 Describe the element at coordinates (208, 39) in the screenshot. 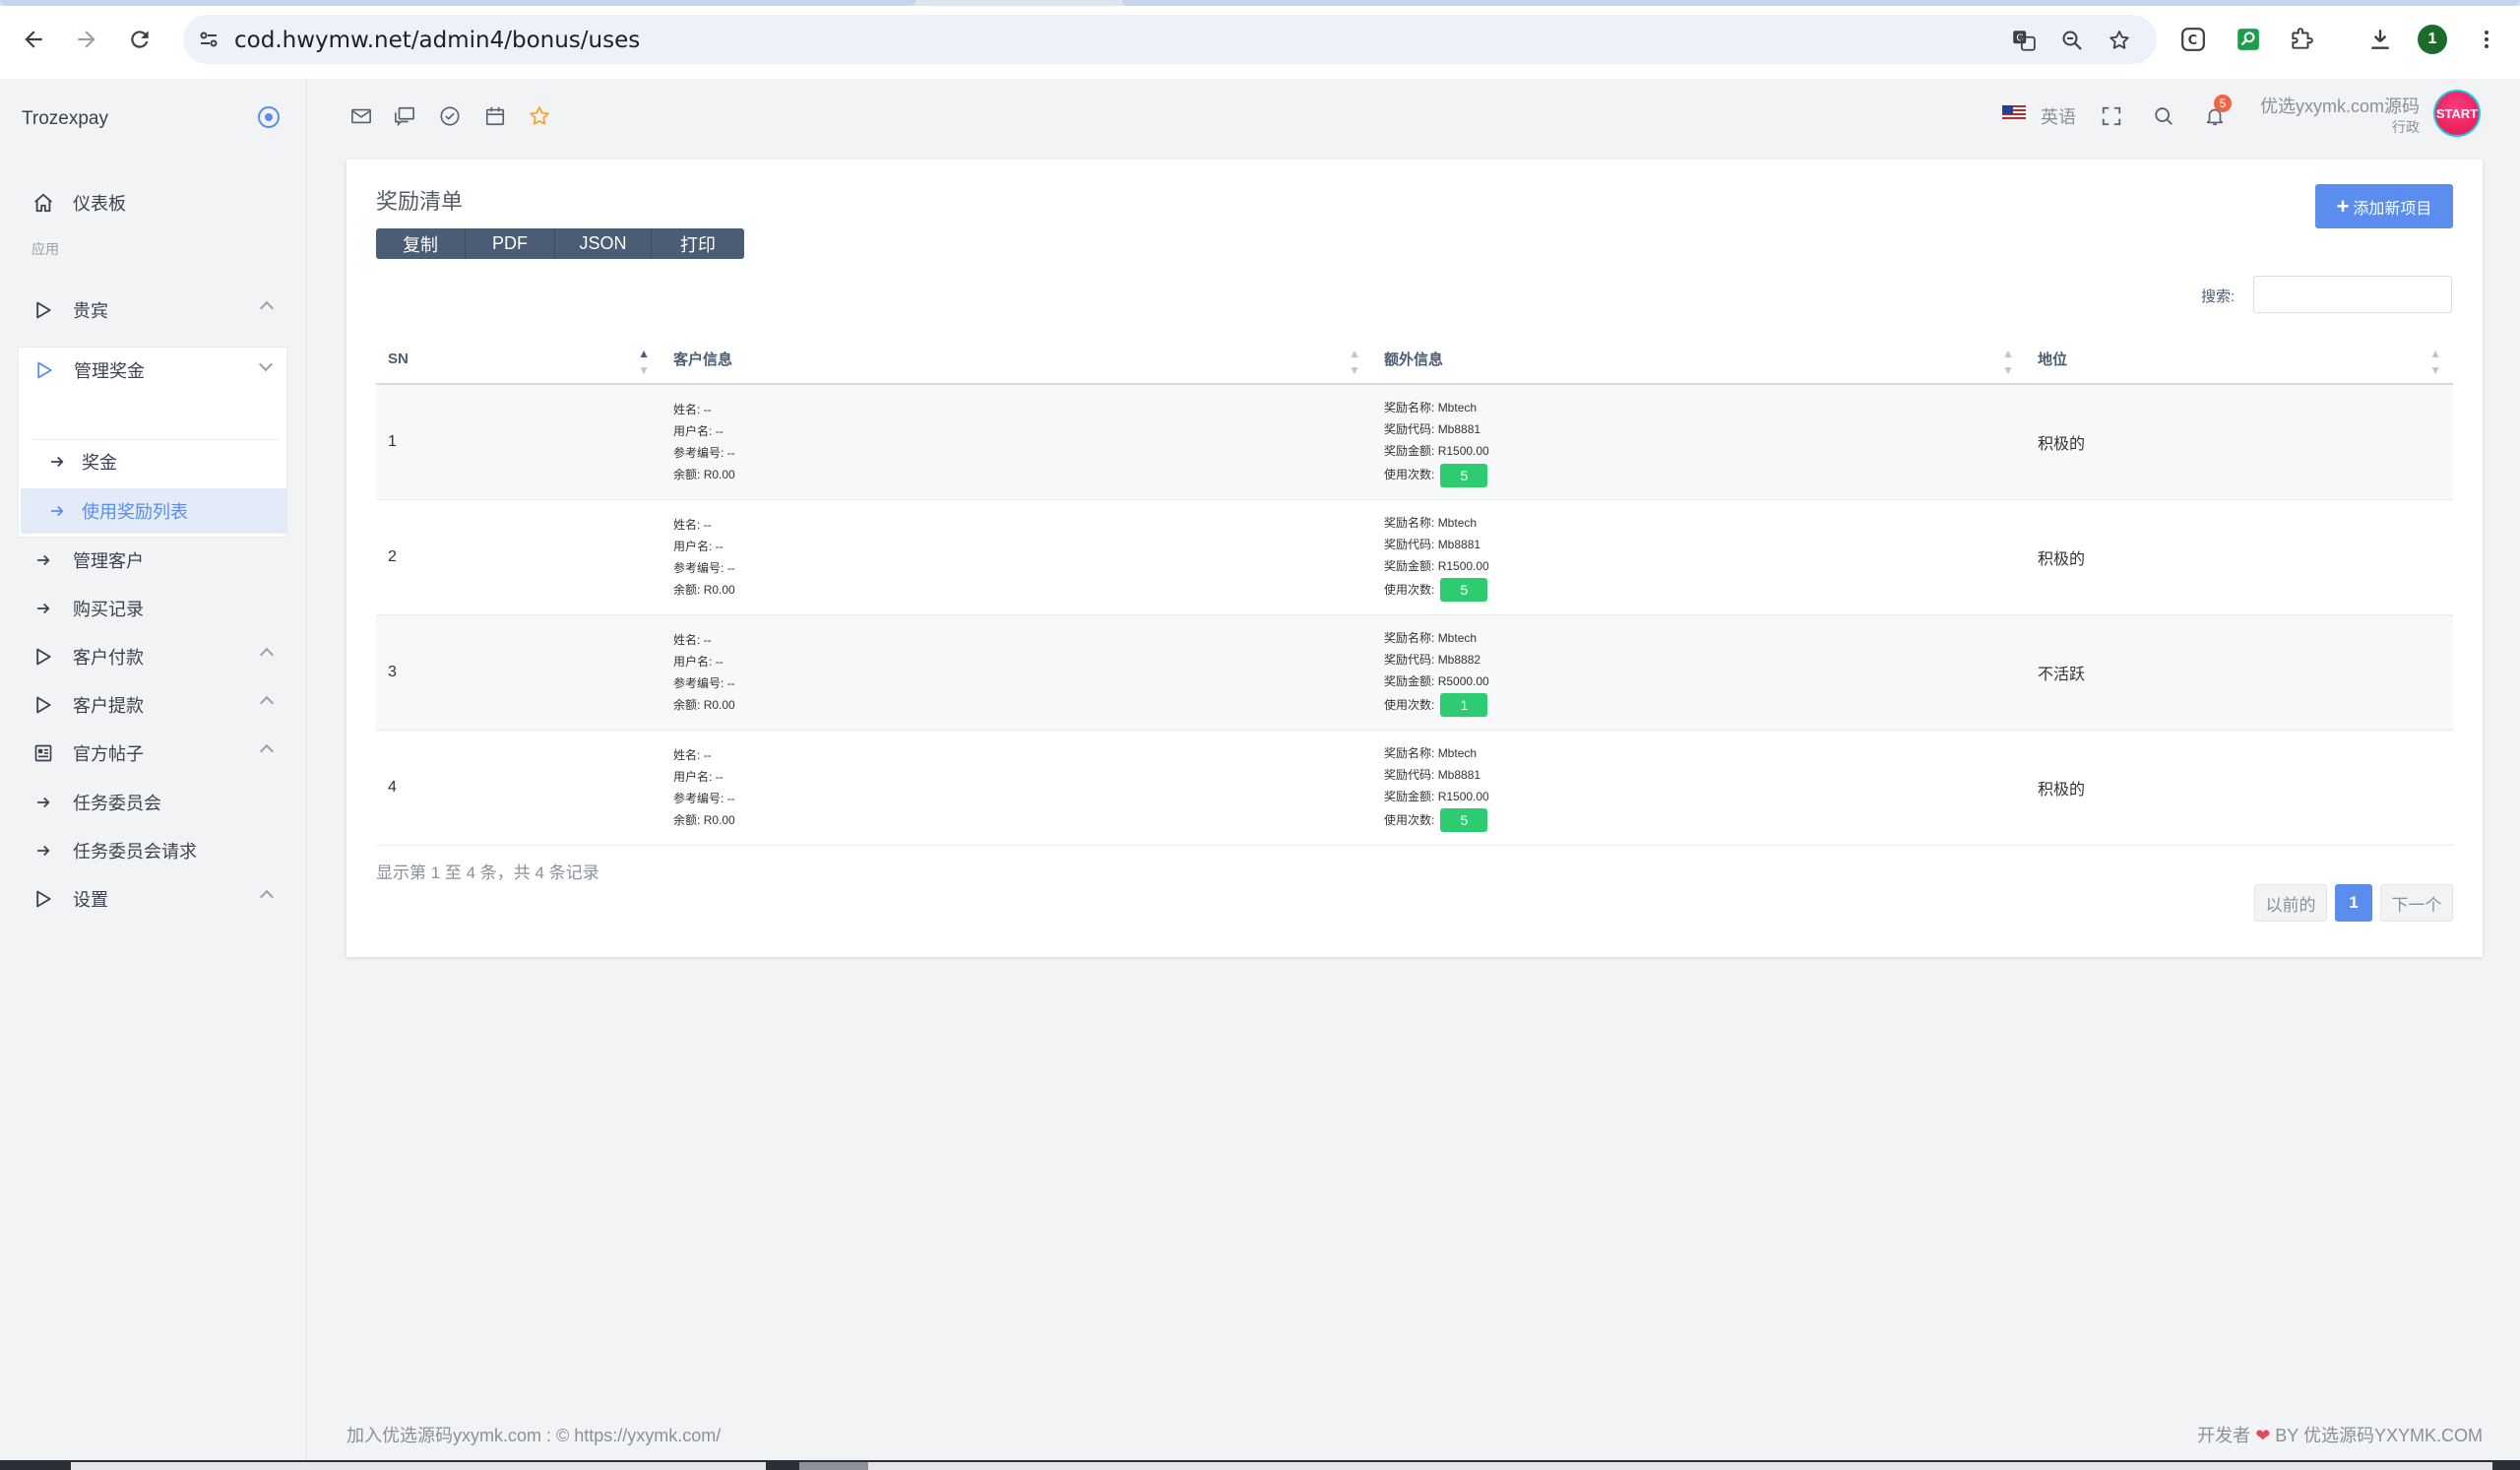

I see `site-info-icon` at that location.